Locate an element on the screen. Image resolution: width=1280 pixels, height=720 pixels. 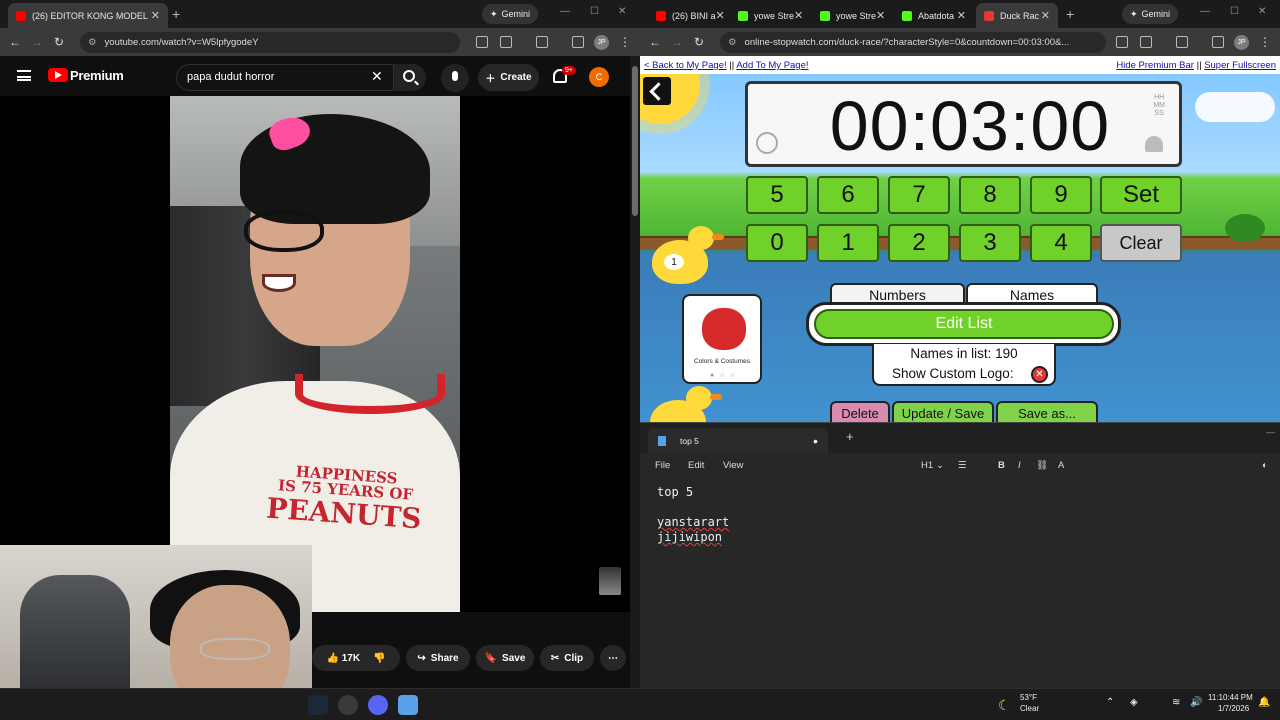
more-actions-button: ⋯ is located at coordinates (613, 658).